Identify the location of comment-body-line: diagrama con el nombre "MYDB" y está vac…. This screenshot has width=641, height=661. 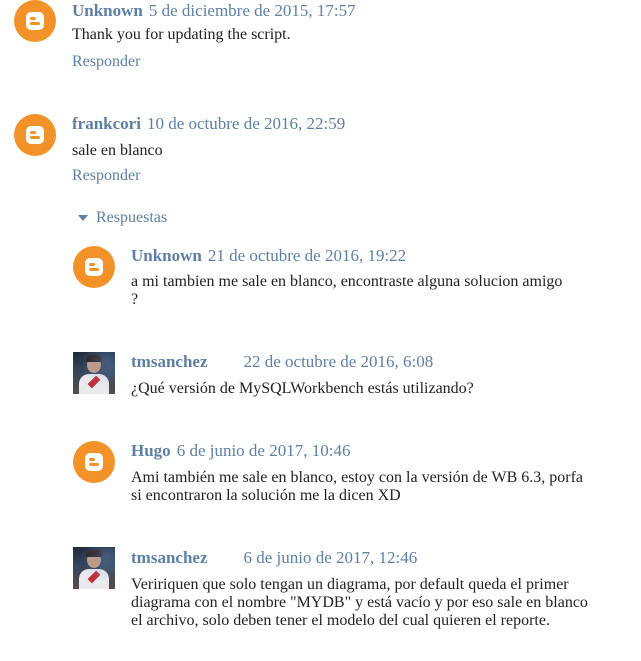
(359, 602).